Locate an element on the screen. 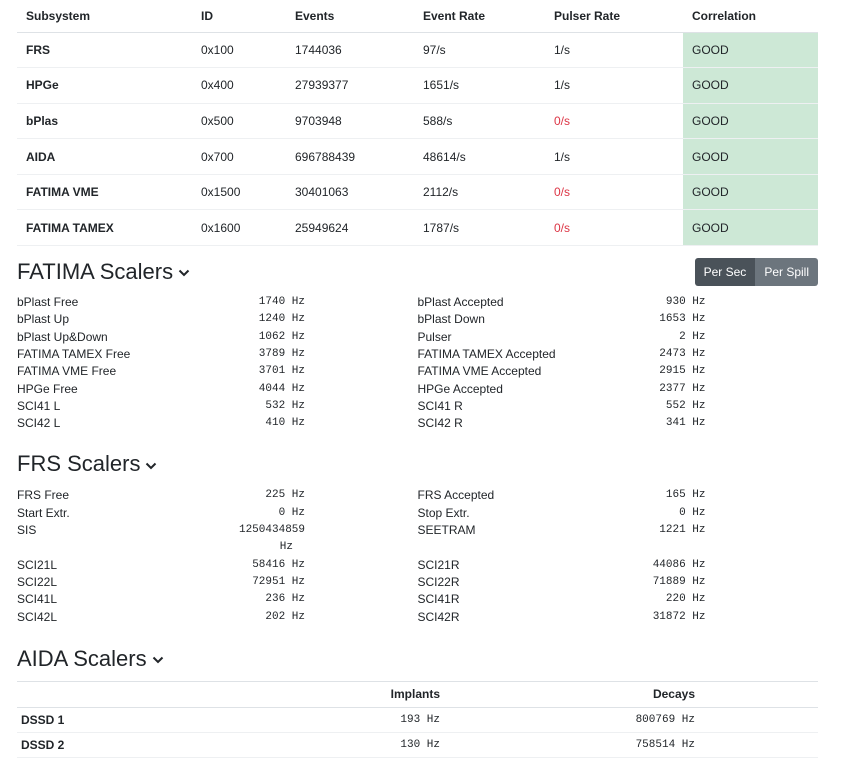 The height and width of the screenshot is (758, 853). scaler-row: bPlast Up 1240 Hz is located at coordinates (217, 319).